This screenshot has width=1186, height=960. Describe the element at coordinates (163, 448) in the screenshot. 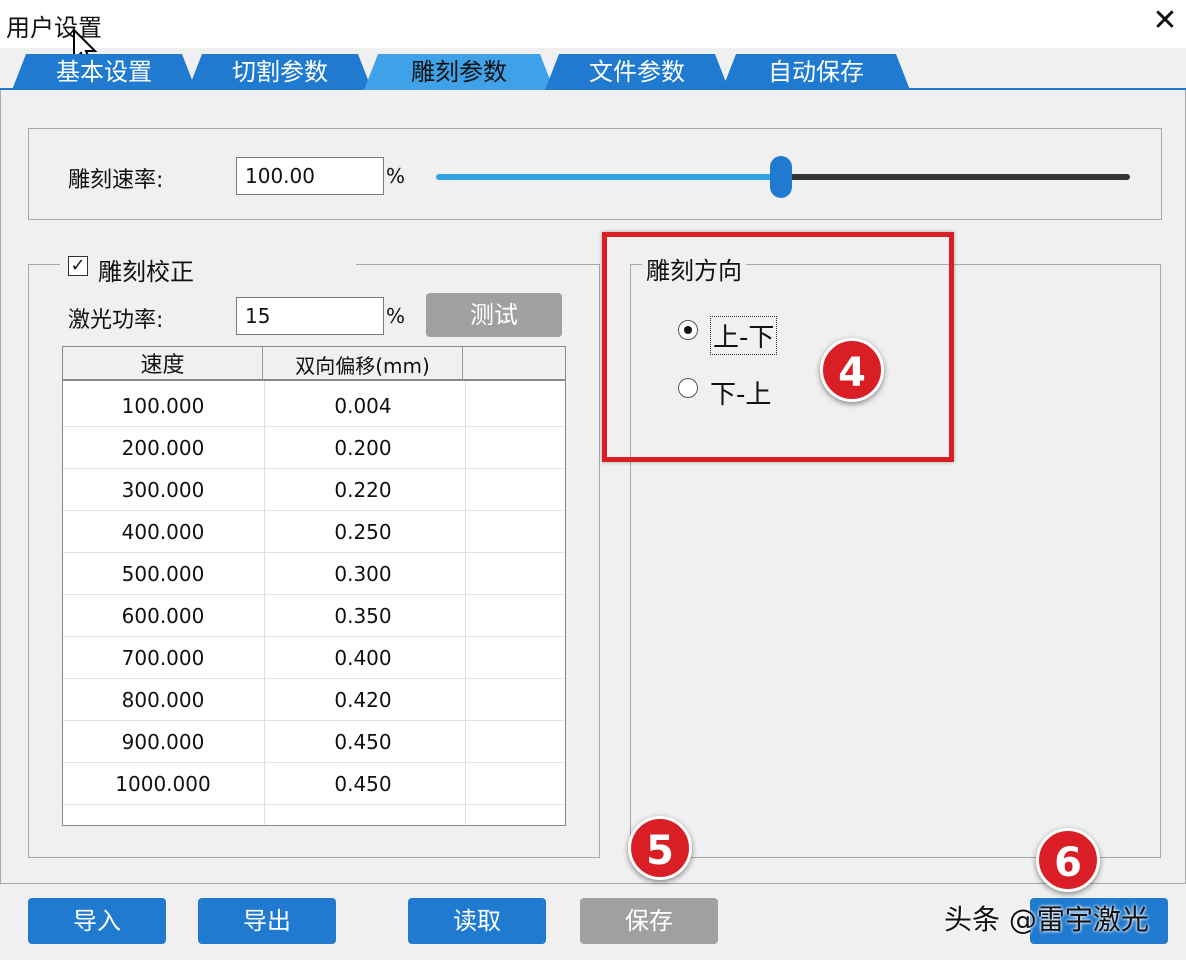

I see `speed-cell: 200.000` at that location.